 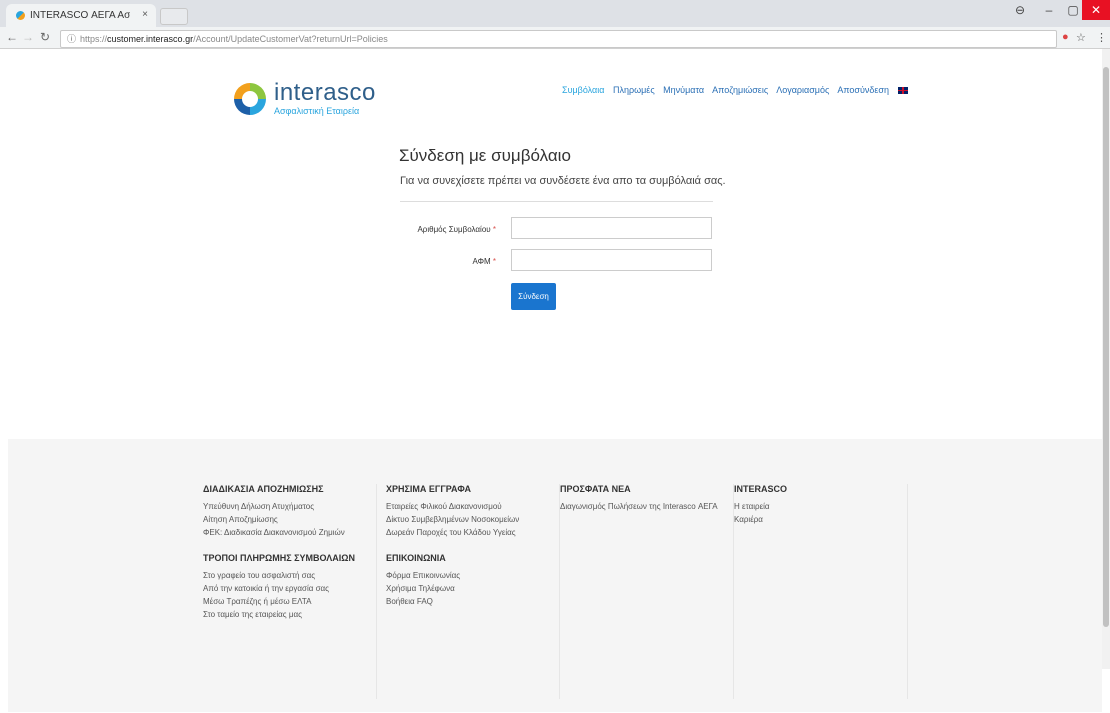 I want to click on browser-tab: INTERASCO ΑΕΓΑ Ασφαλ ×, so click(x=81, y=15).